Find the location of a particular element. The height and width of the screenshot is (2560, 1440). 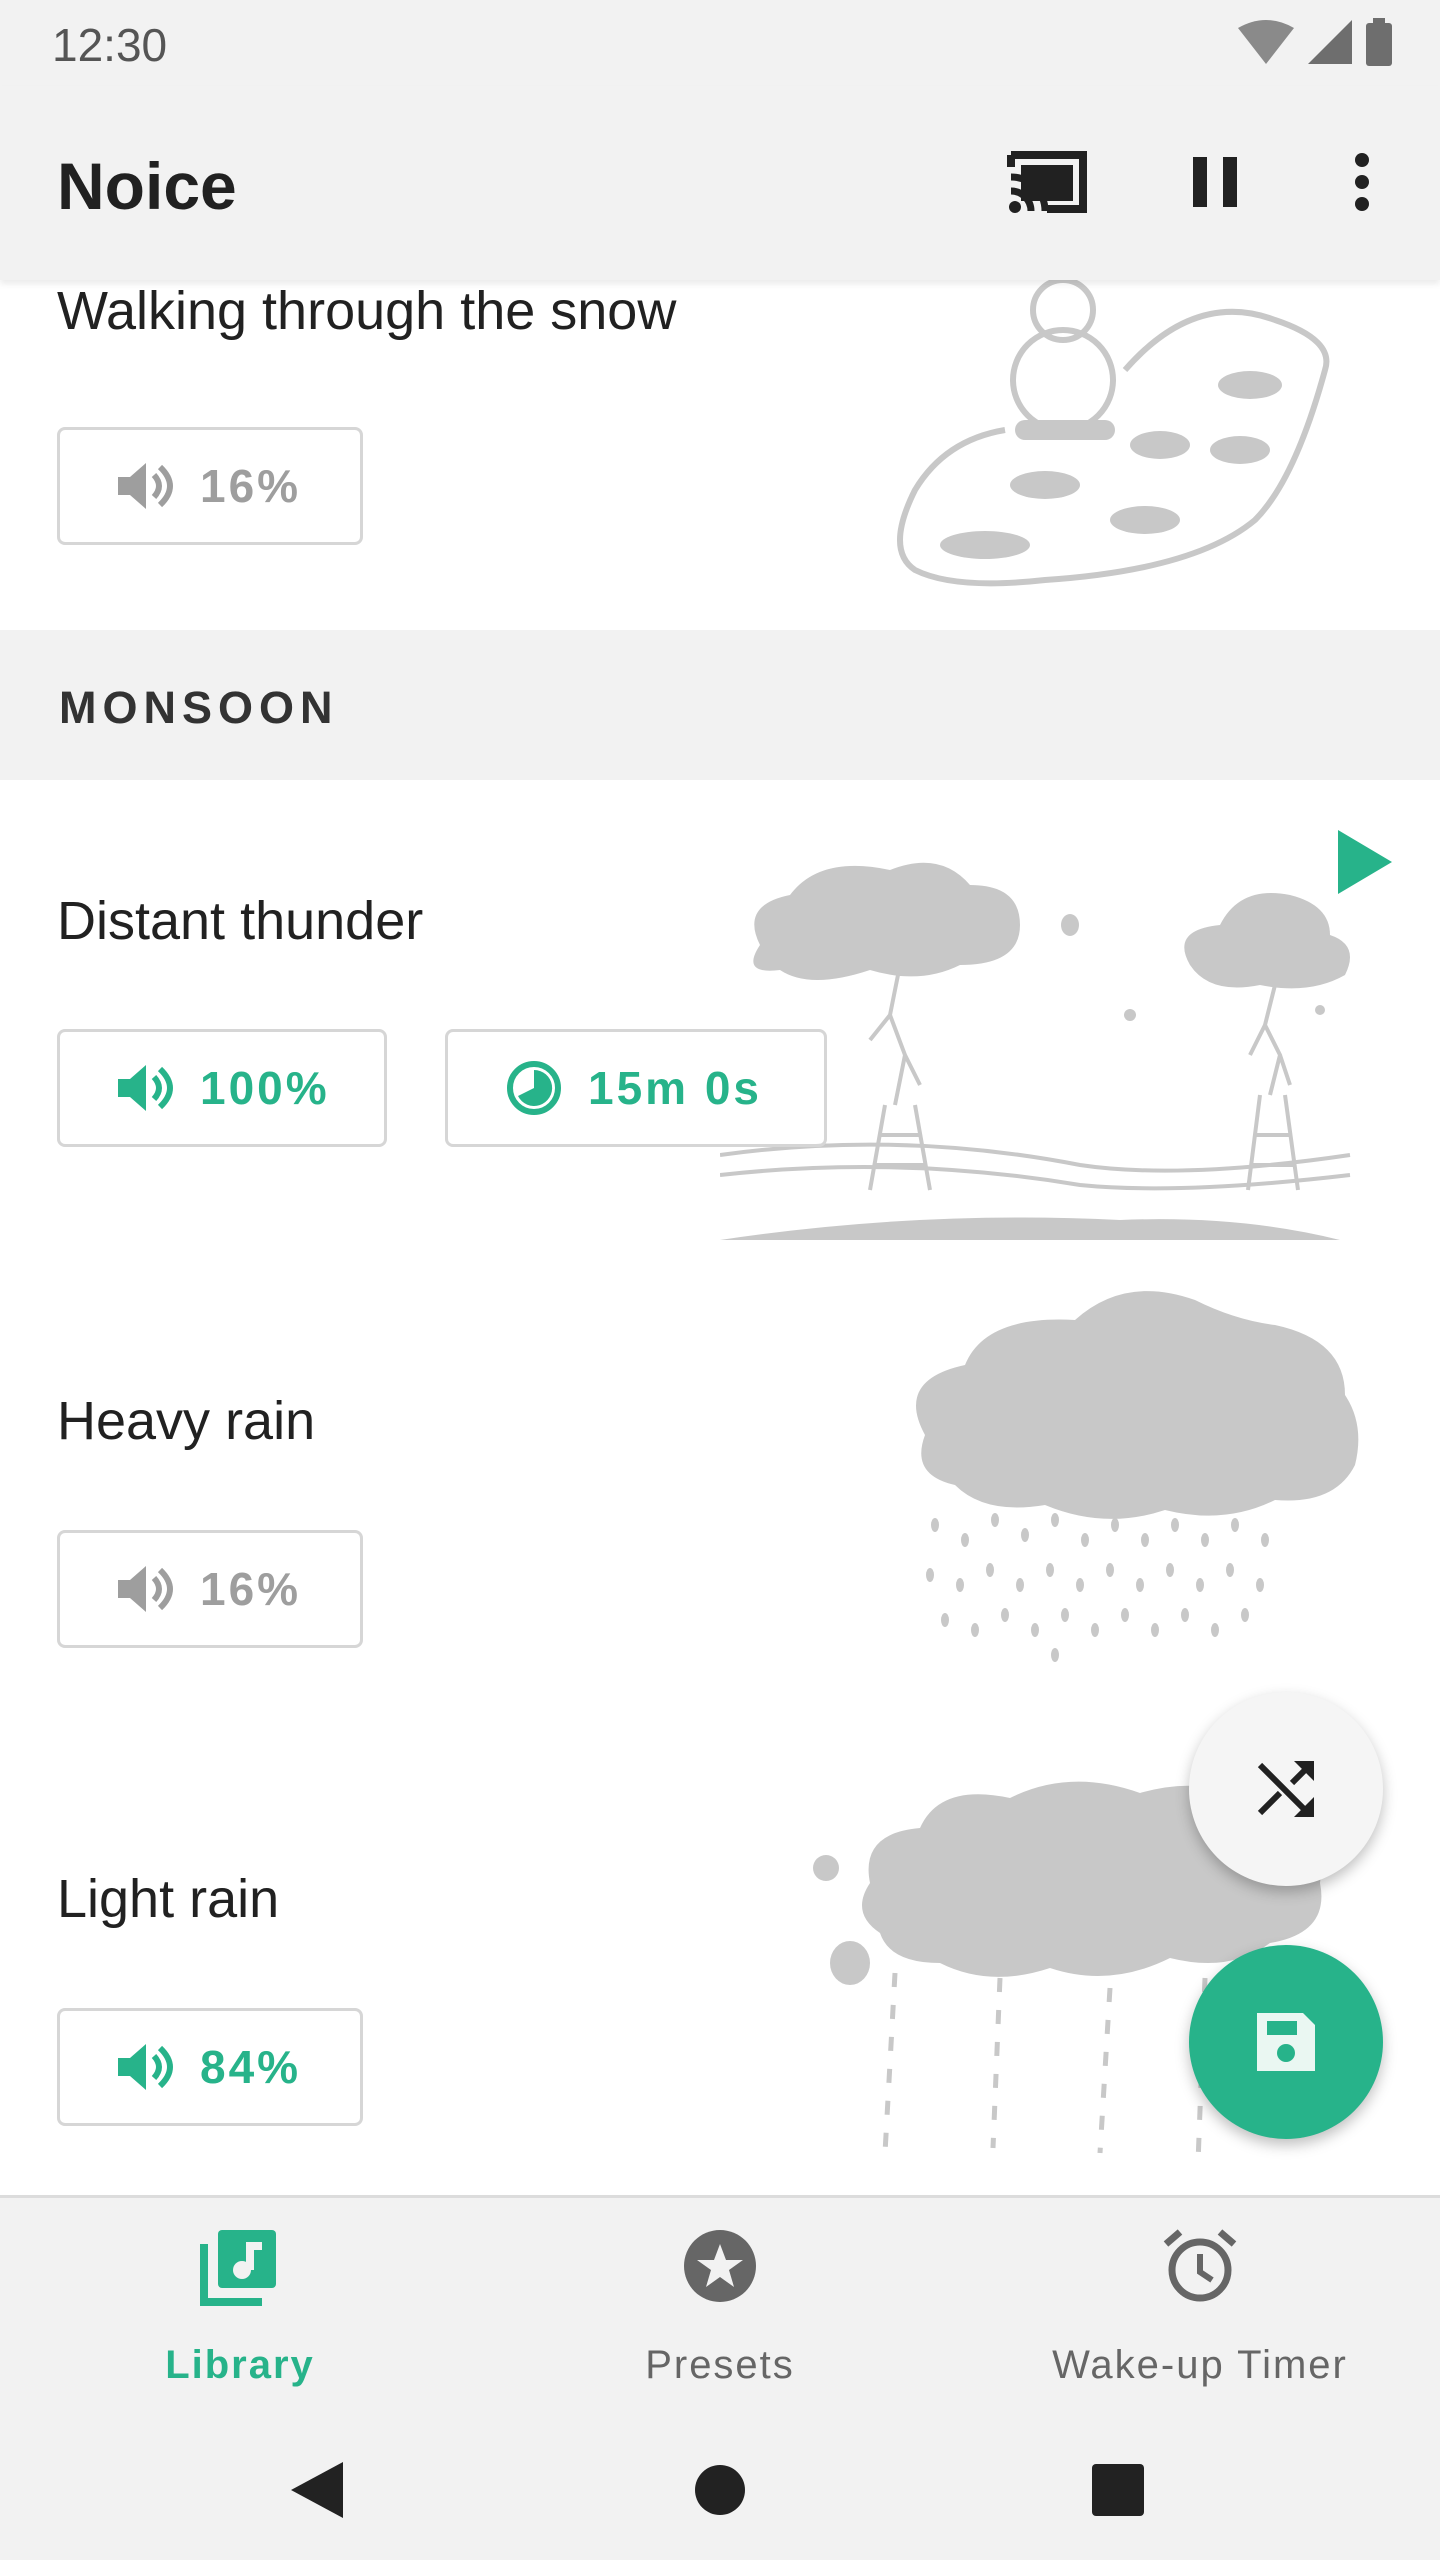

bottom-navigation: Library Presets Wake-up Timer is located at coordinates (720, 2302).